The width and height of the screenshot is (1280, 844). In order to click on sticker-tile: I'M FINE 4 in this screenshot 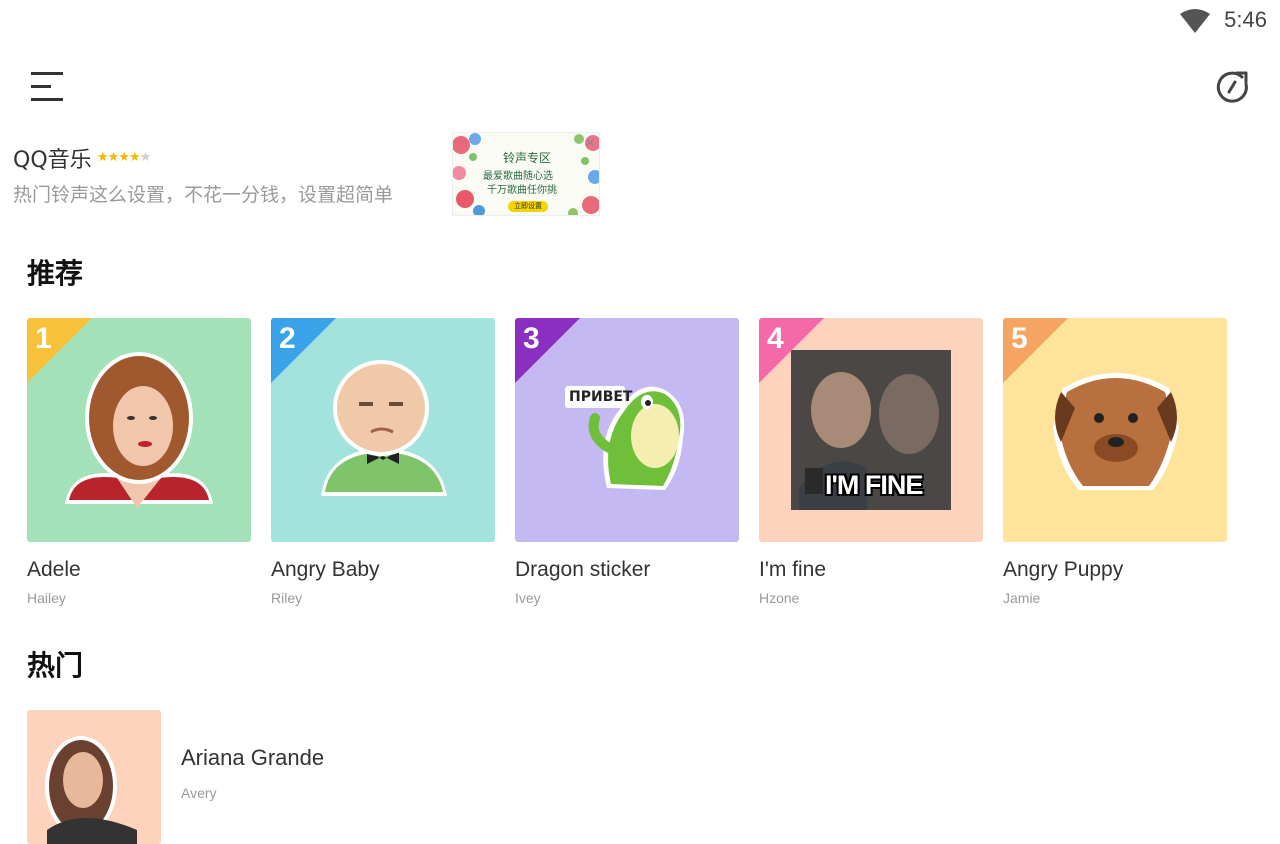, I will do `click(871, 430)`.